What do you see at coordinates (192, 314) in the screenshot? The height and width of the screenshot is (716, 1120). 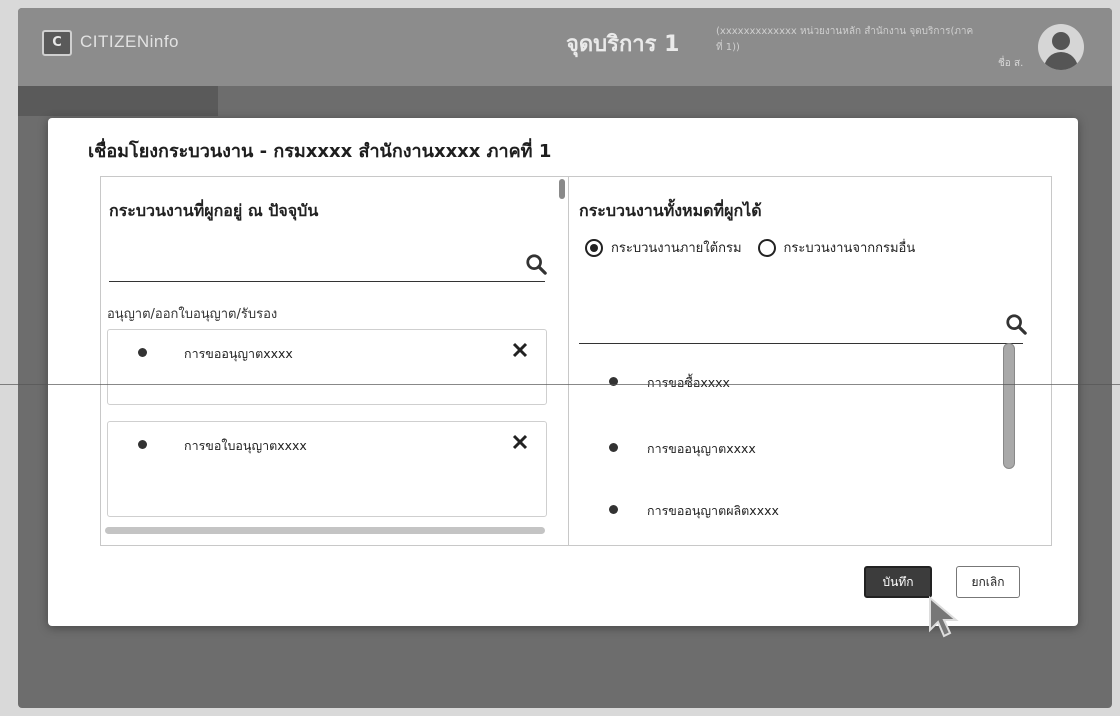 I see `category-label: อนุญาต/ออกใบอนุญาต/รับรอง` at bounding box center [192, 314].